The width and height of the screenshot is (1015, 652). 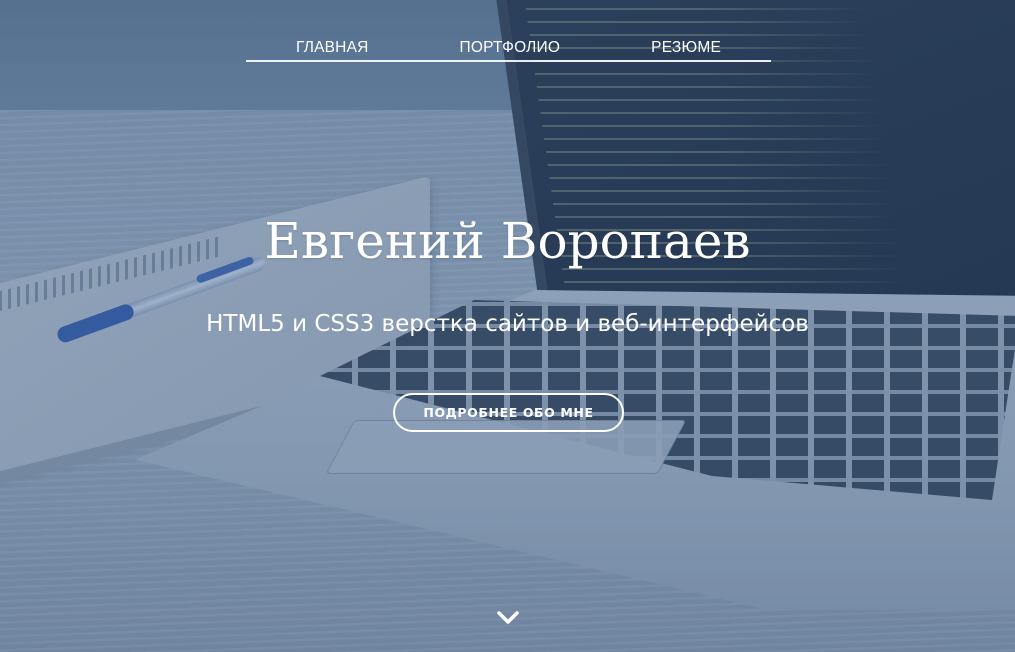 I want to click on nav-item-home: ГЛАВНАЯ, so click(x=332, y=49).